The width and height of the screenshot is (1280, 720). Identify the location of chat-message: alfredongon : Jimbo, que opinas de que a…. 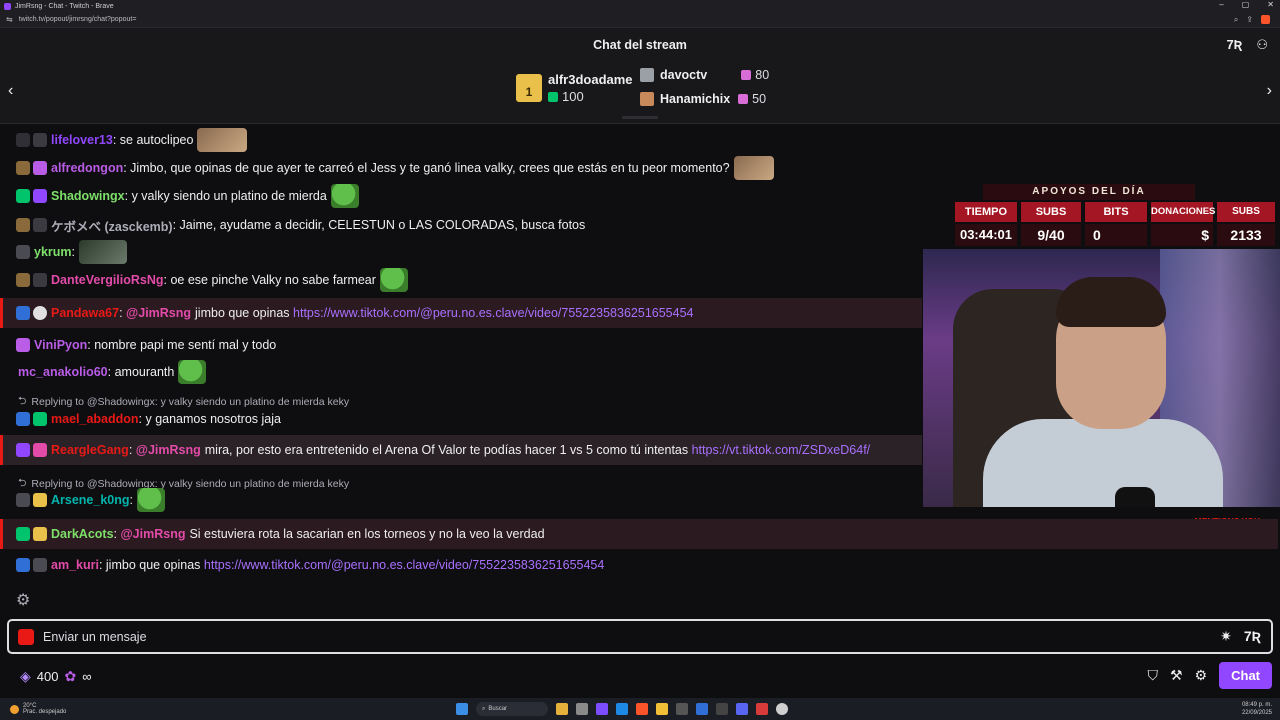
(461, 168).